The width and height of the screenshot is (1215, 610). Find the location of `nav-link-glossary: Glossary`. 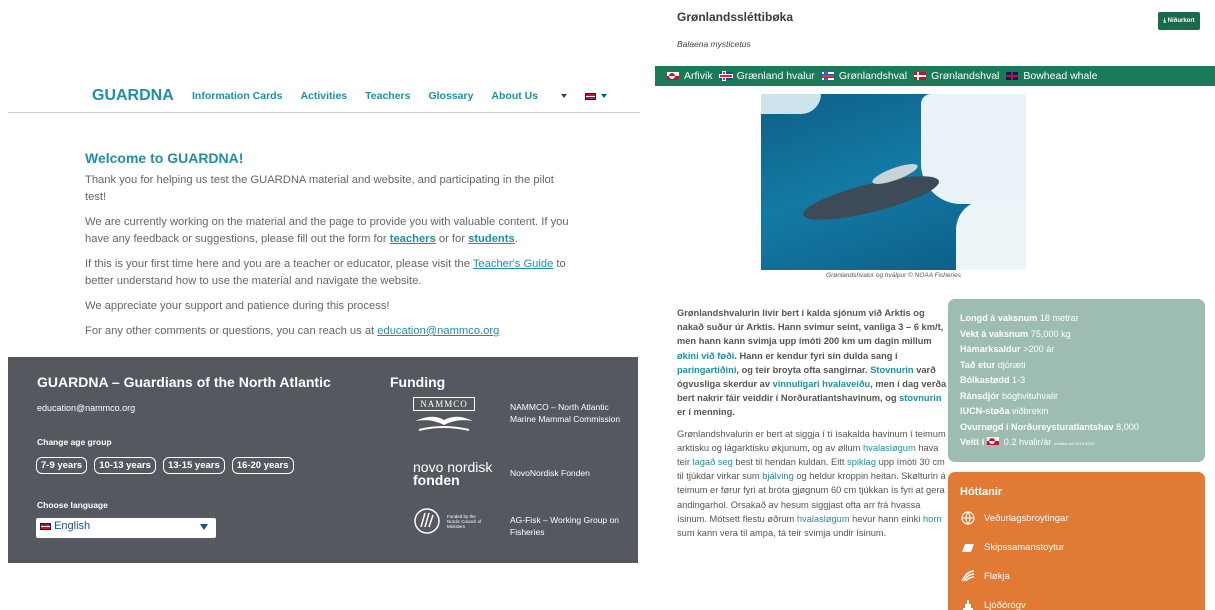

nav-link-glossary: Glossary is located at coordinates (450, 96).